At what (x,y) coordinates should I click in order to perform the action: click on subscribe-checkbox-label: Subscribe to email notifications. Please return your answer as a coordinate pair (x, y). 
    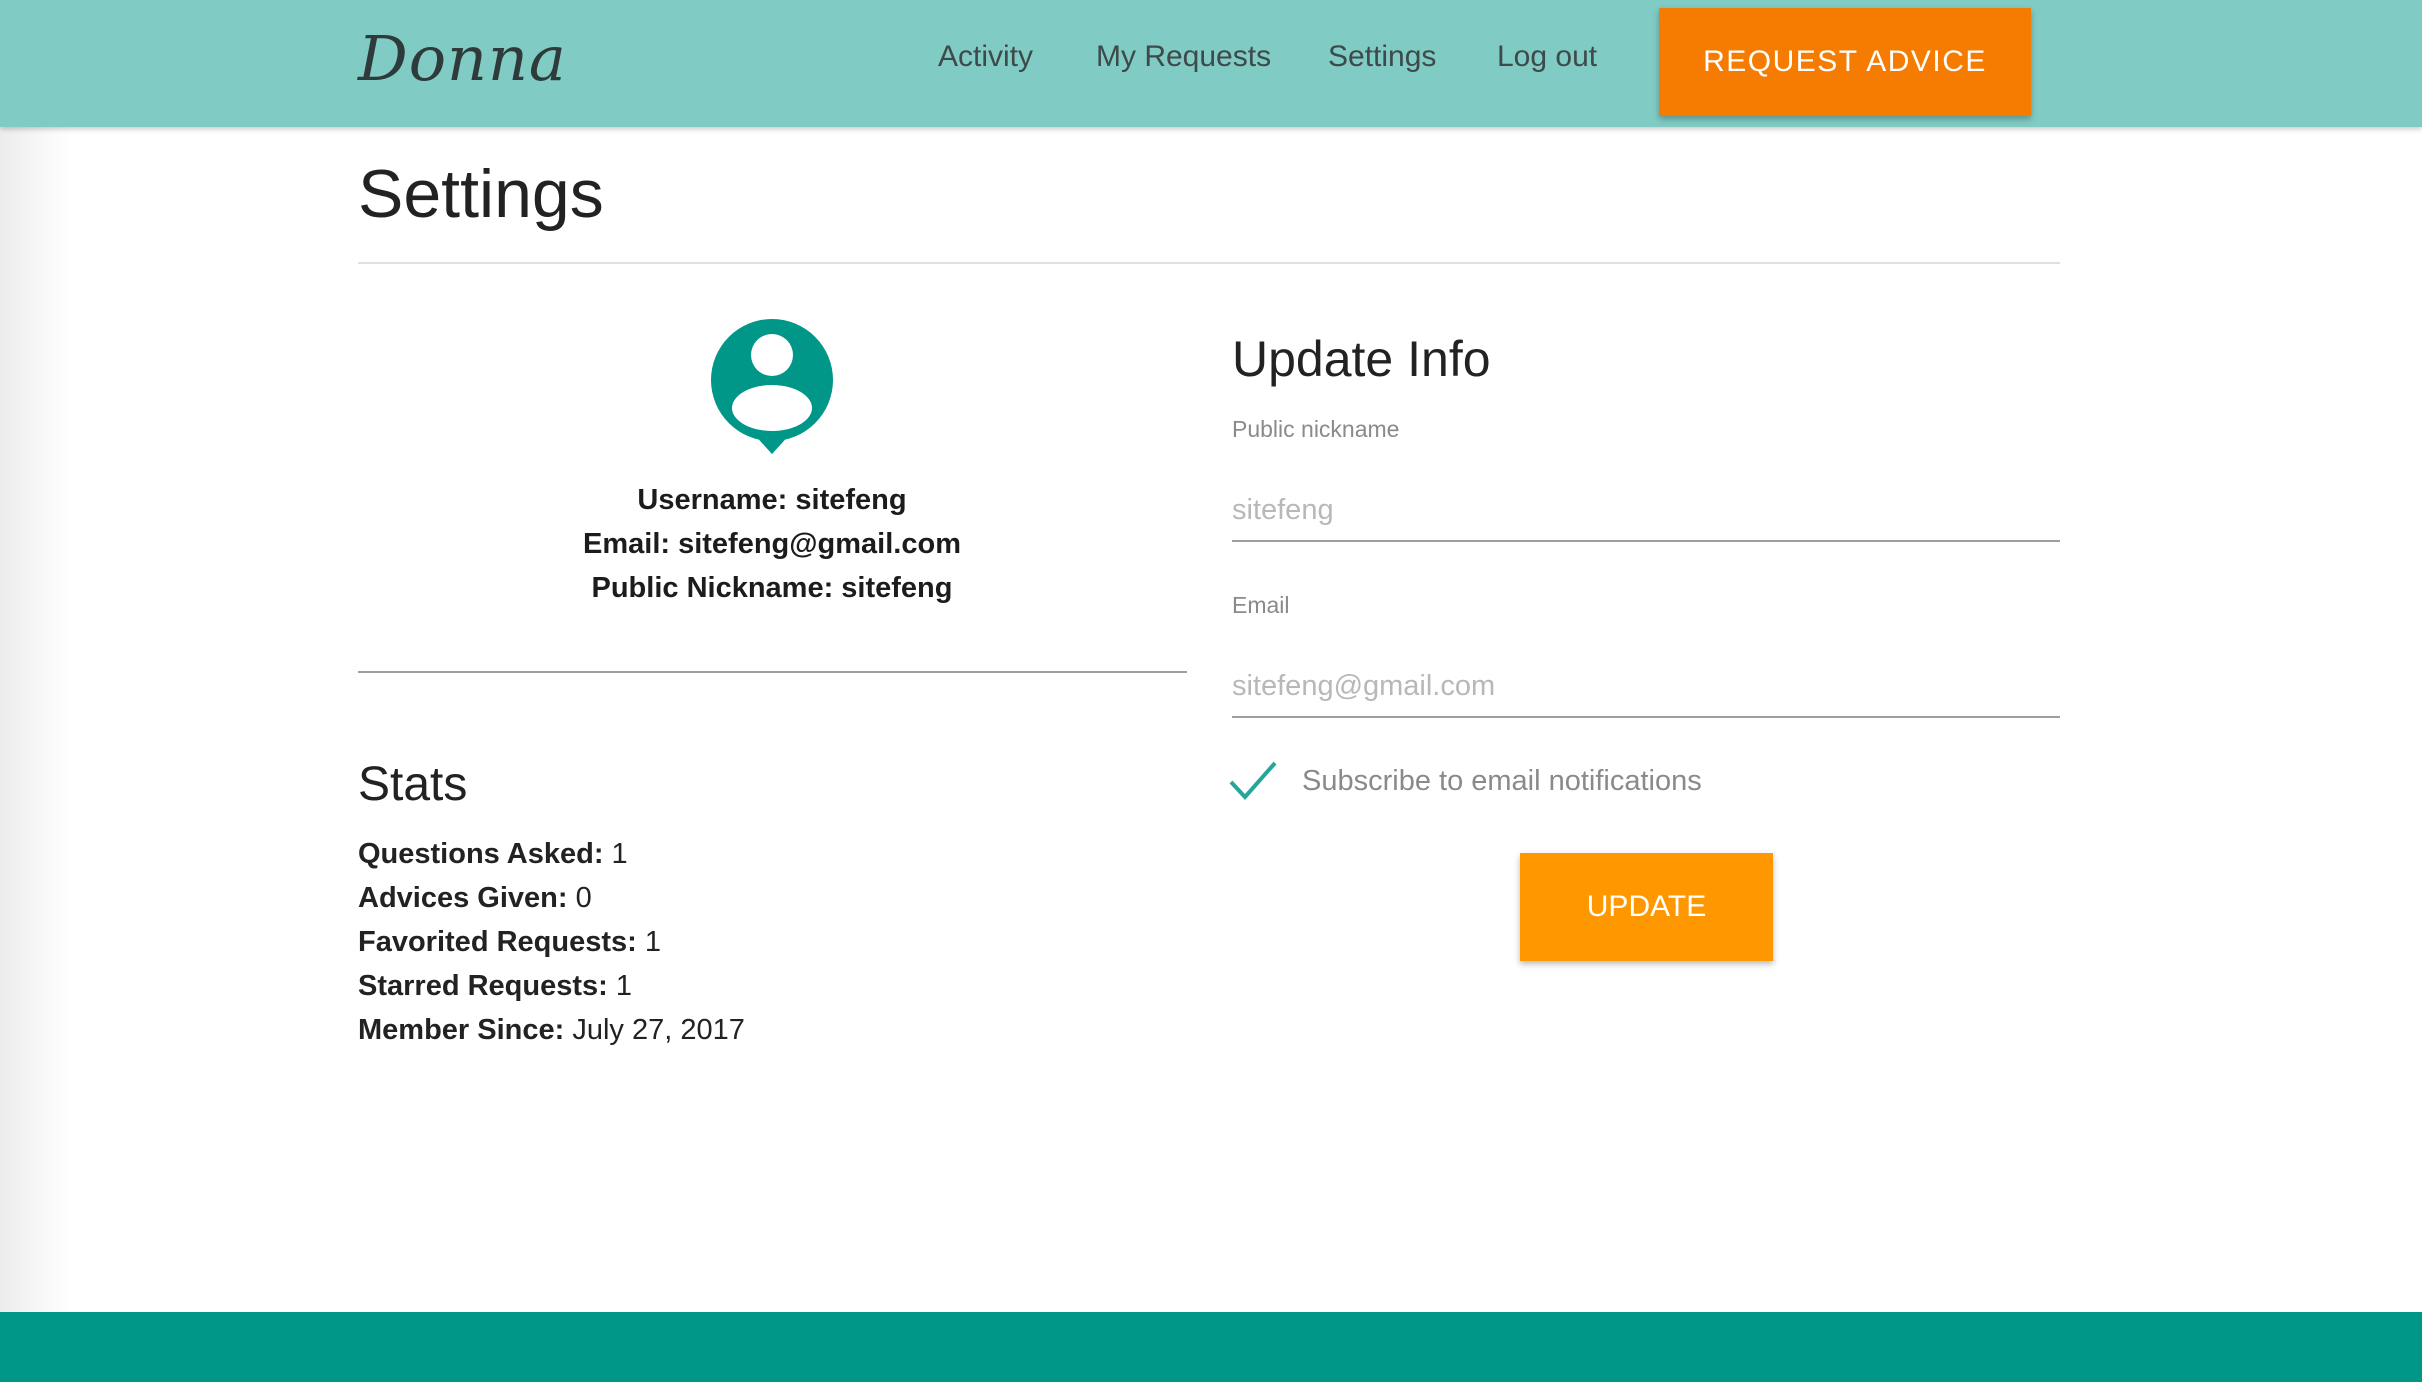
    Looking at the image, I should click on (1502, 781).